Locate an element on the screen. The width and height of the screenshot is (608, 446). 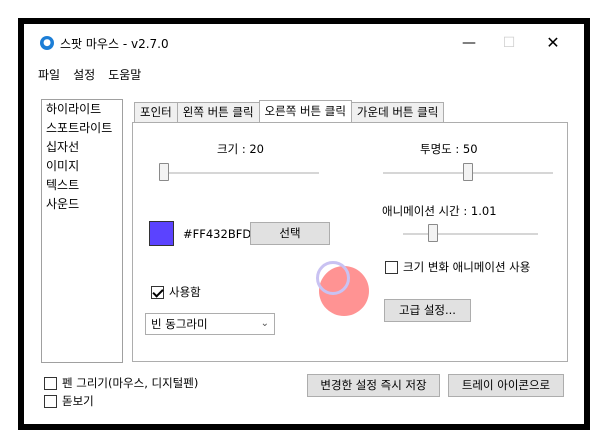
close-icon: ✕ is located at coordinates (553, 43).